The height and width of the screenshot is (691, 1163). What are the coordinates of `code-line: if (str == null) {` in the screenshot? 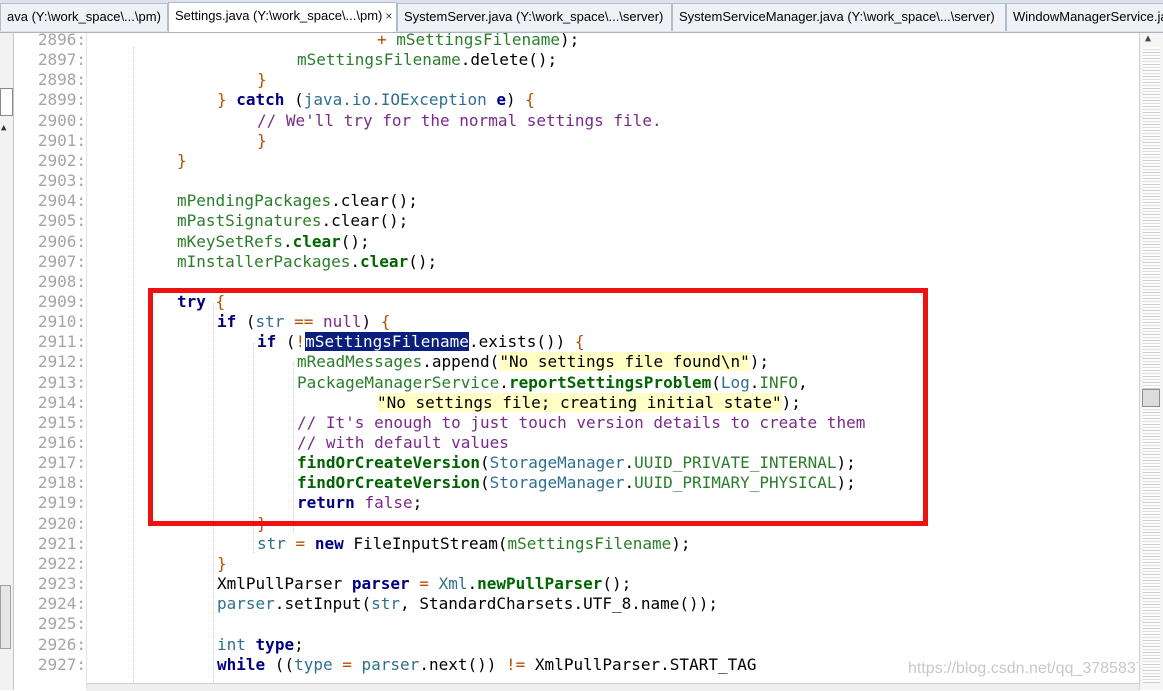 It's located at (303, 322).